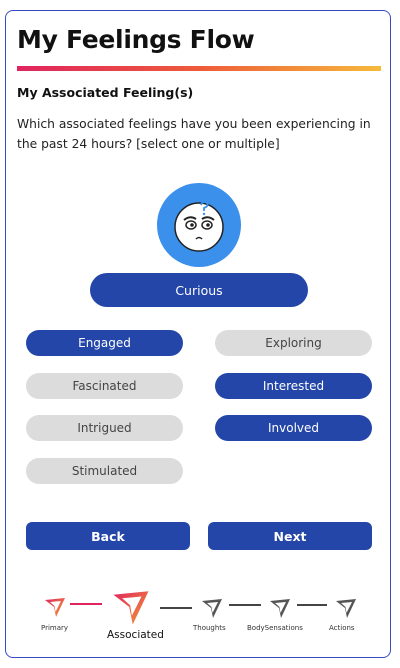  I want to click on step-associated-icon, so click(131, 608).